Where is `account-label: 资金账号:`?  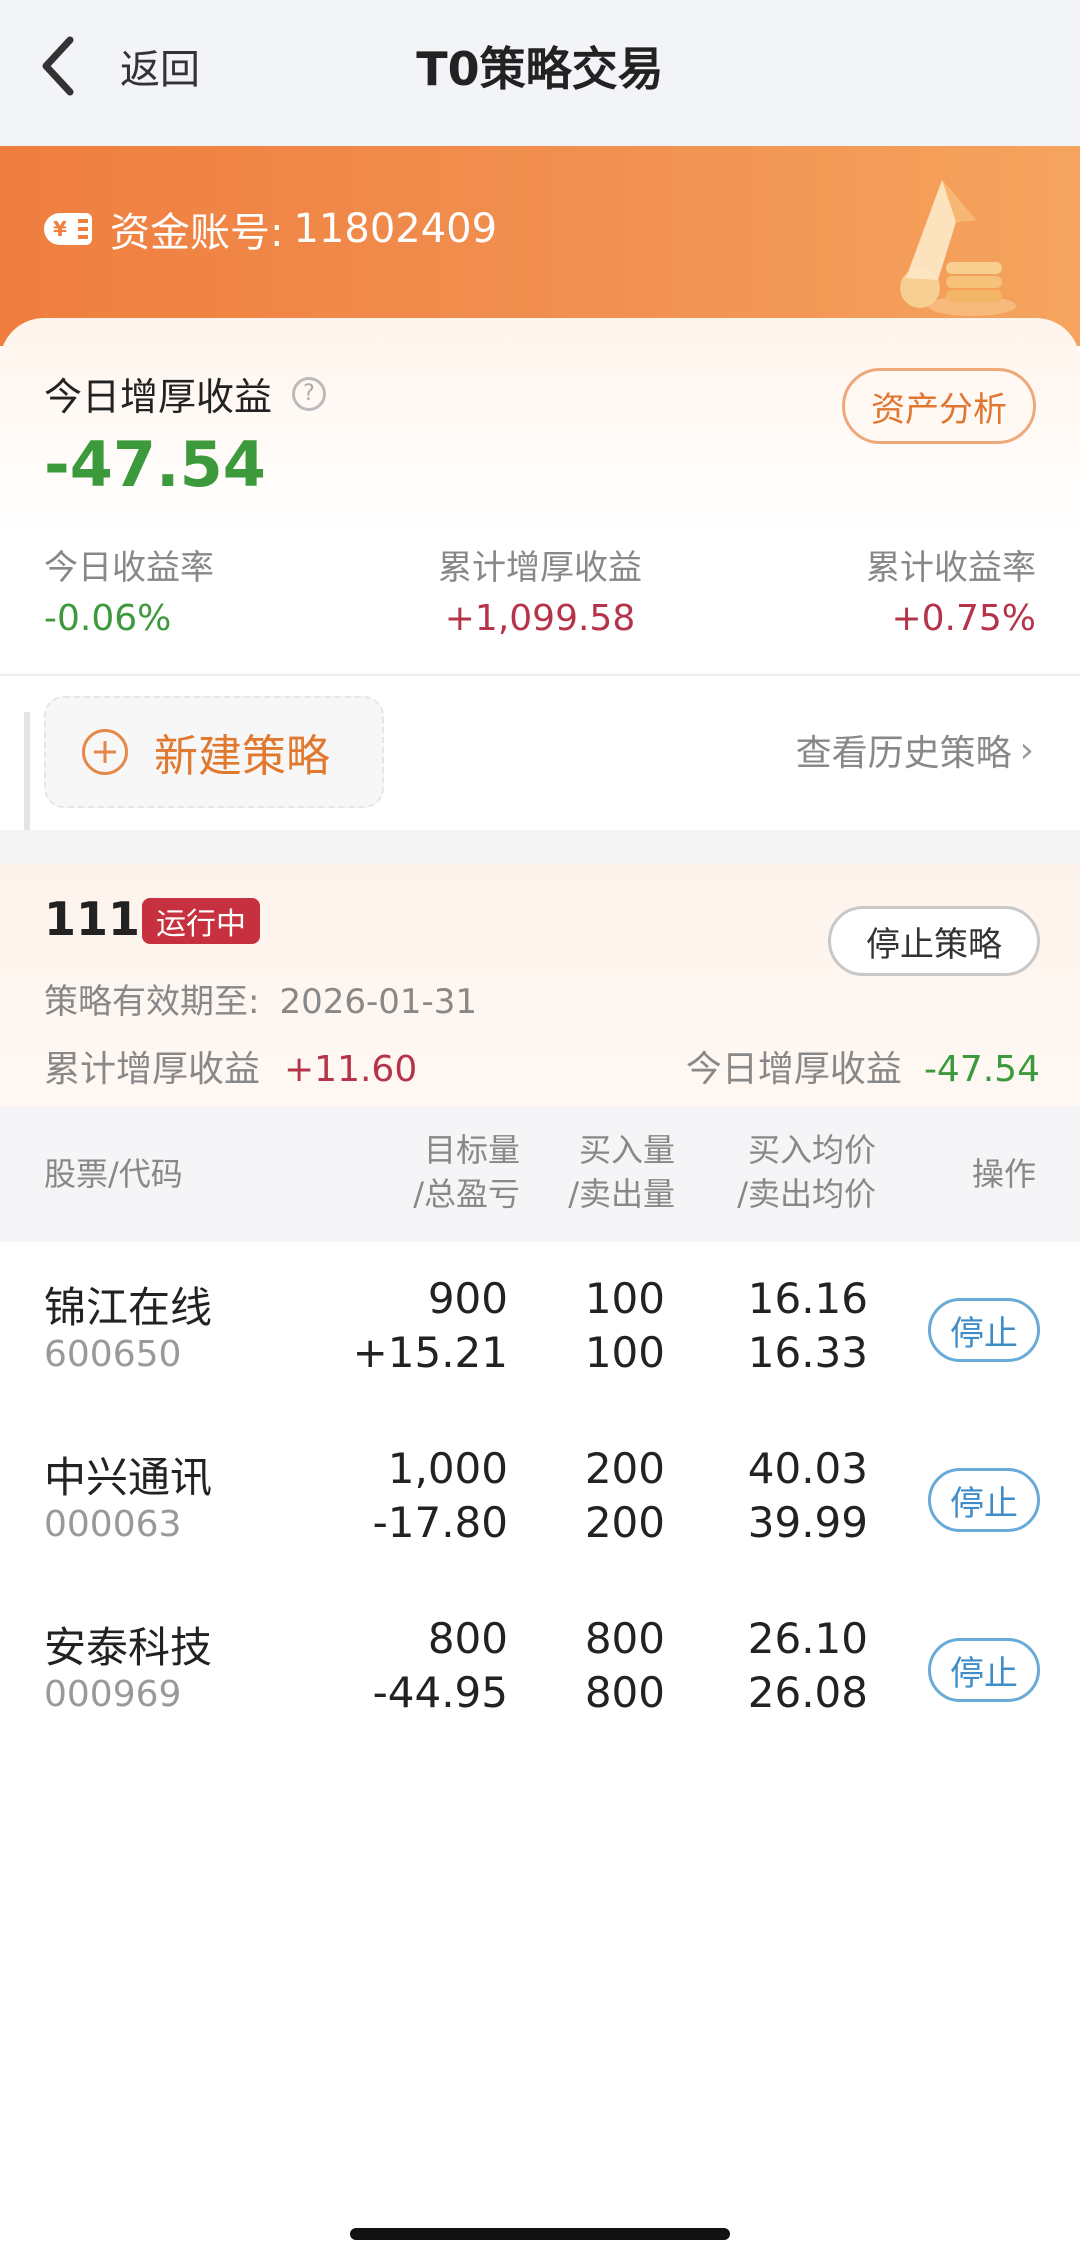 account-label: 资金账号: is located at coordinates (197, 233).